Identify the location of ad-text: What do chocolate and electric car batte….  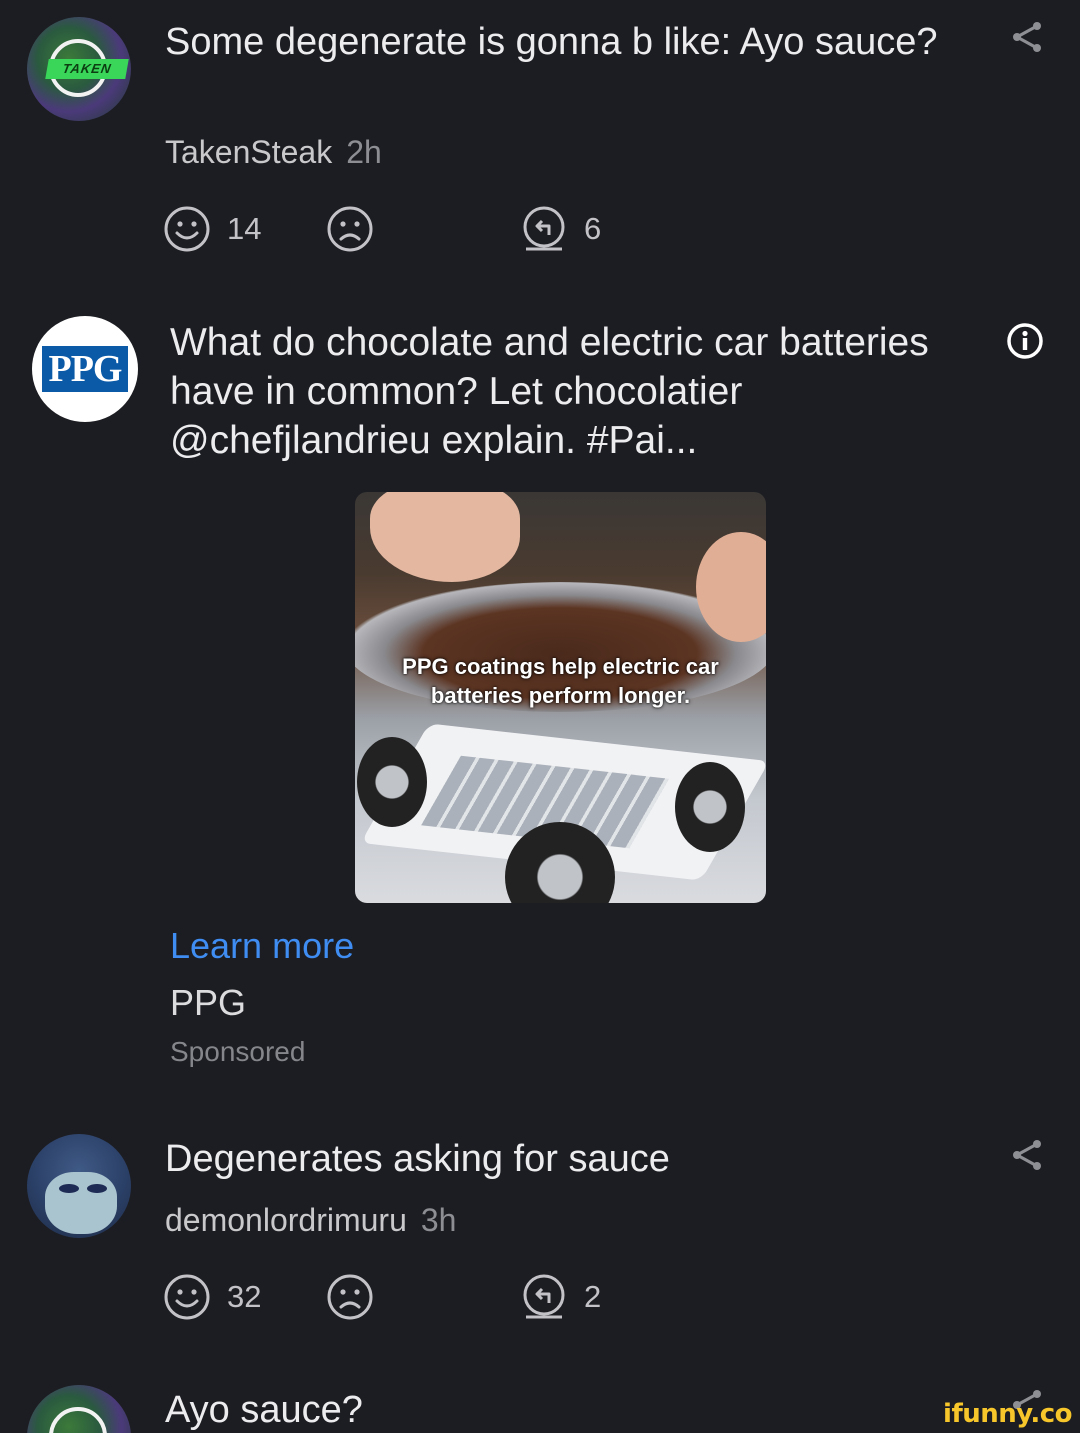
(549, 391).